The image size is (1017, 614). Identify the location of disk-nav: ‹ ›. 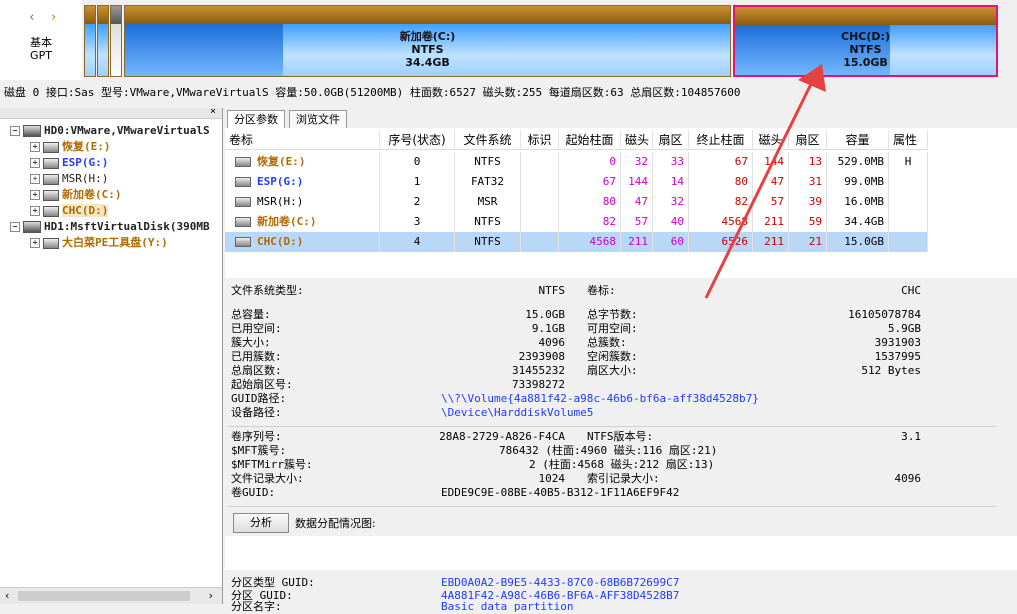
(42, 17).